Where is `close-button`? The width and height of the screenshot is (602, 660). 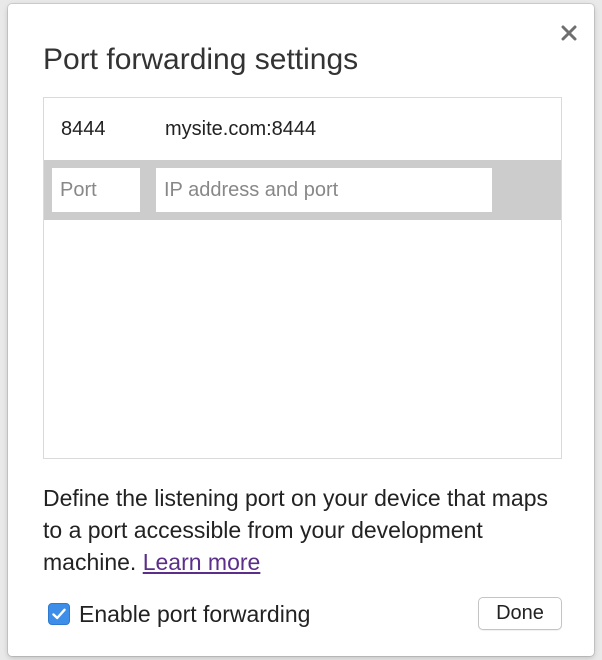 close-button is located at coordinates (569, 33).